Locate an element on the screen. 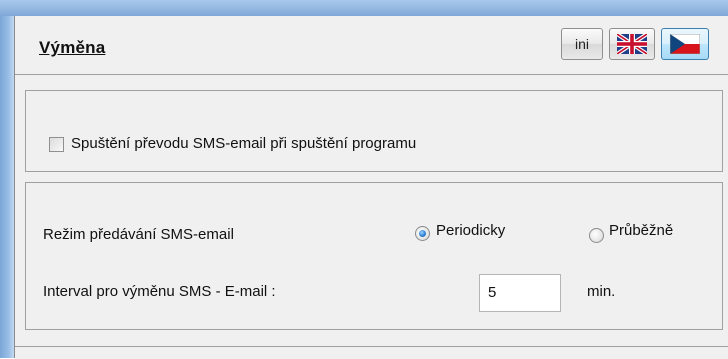 This screenshot has width=728, height=359. radio-periodicky-label: Periodicky is located at coordinates (470, 230).